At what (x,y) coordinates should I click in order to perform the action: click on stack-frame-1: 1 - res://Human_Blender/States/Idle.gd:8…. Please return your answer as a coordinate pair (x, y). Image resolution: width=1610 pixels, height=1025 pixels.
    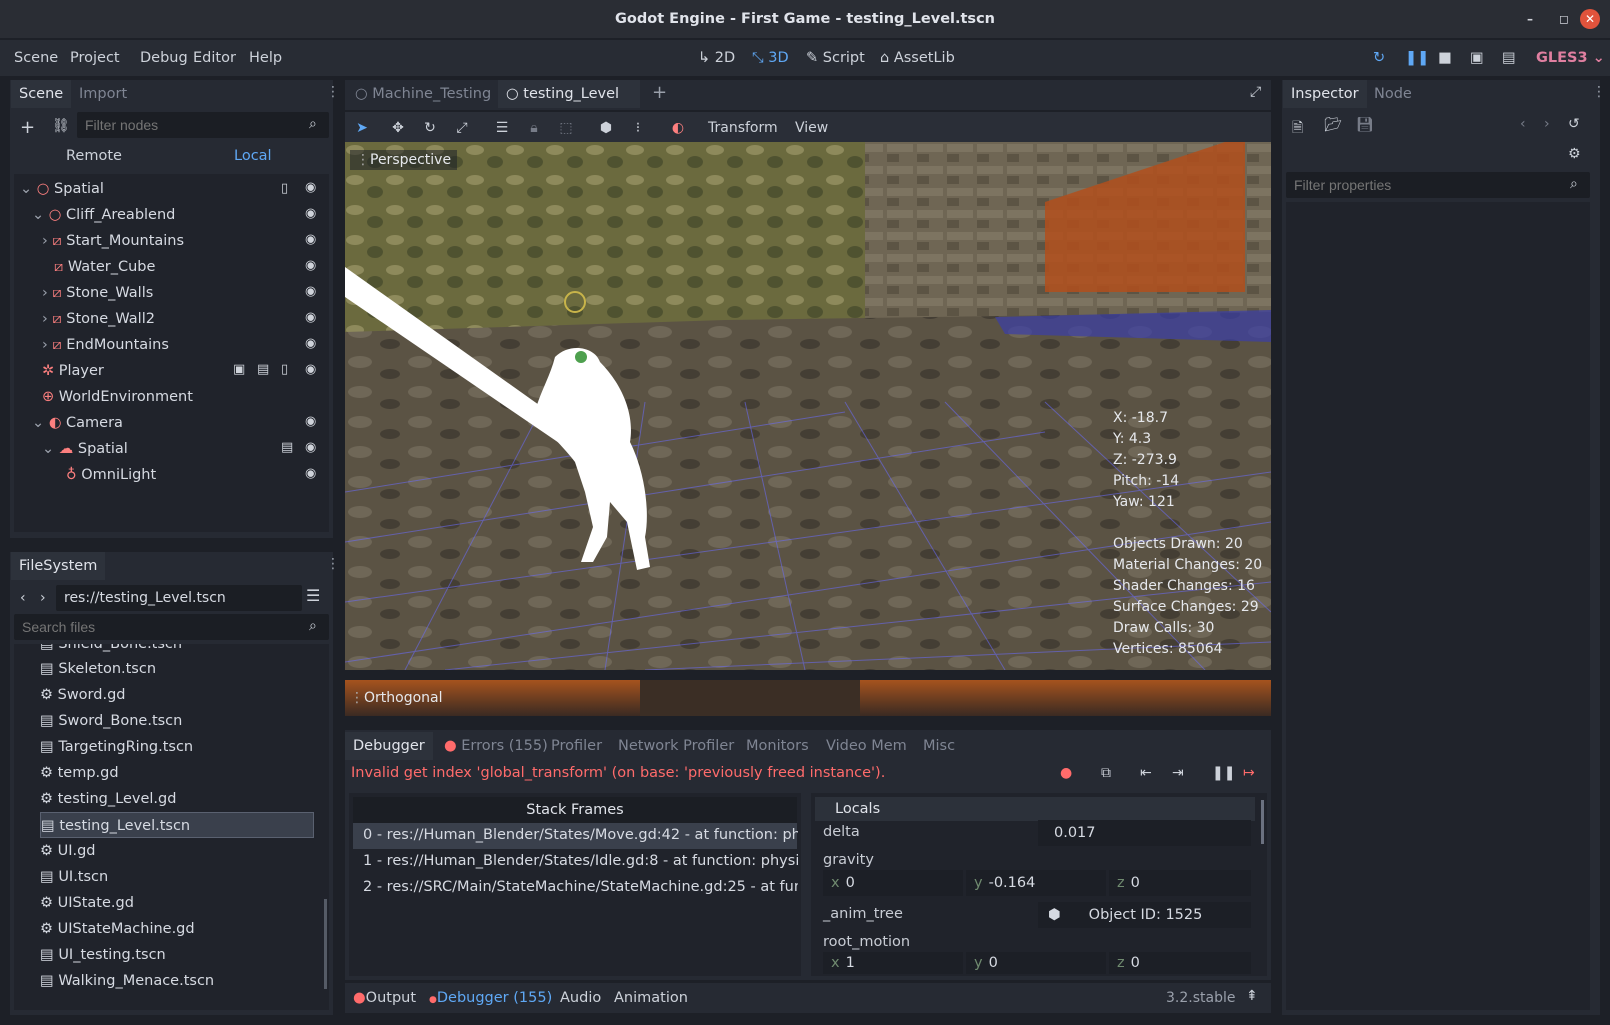
    Looking at the image, I should click on (580, 861).